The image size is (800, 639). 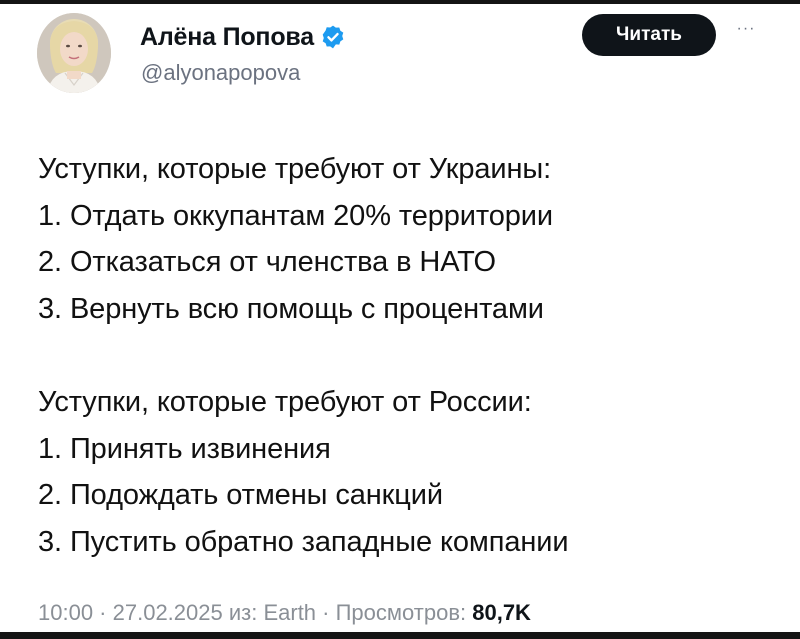 I want to click on bottom-frame-border, so click(x=400, y=635).